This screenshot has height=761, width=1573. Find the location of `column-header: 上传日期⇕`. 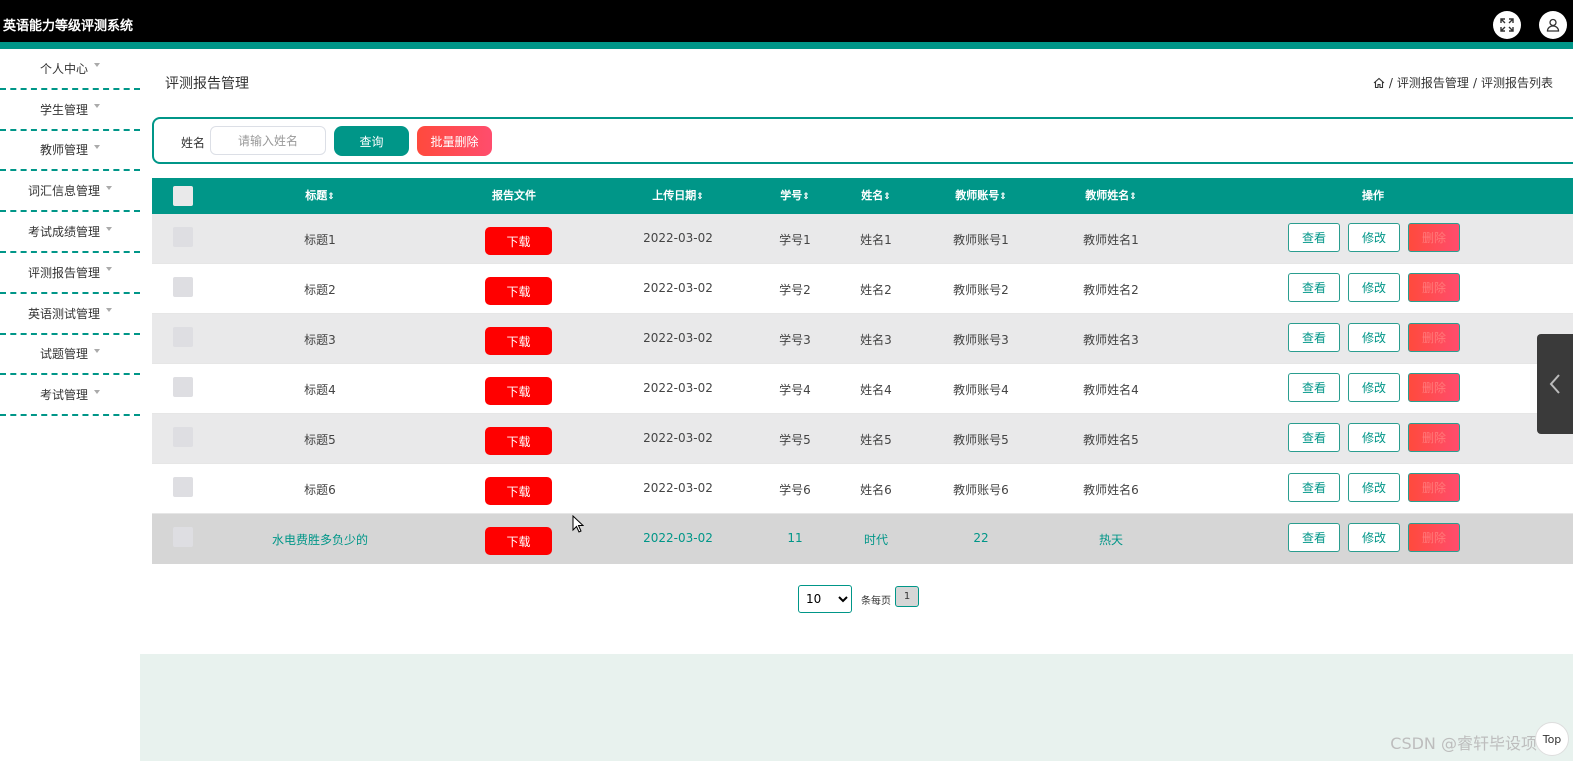

column-header: 上传日期⇕ is located at coordinates (678, 196).